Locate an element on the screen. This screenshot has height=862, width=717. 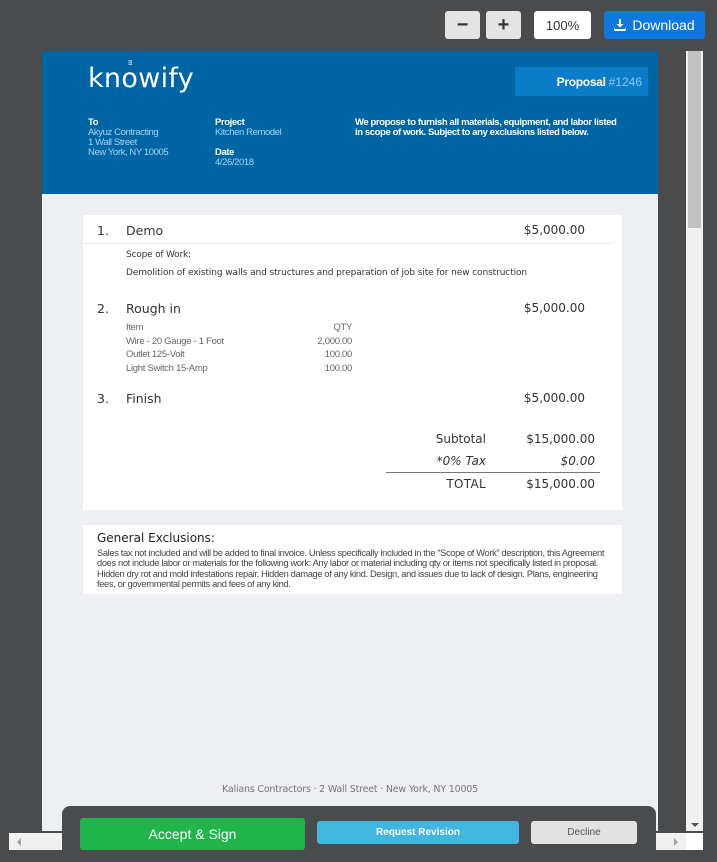
proposal-number: #1246 is located at coordinates (625, 81).